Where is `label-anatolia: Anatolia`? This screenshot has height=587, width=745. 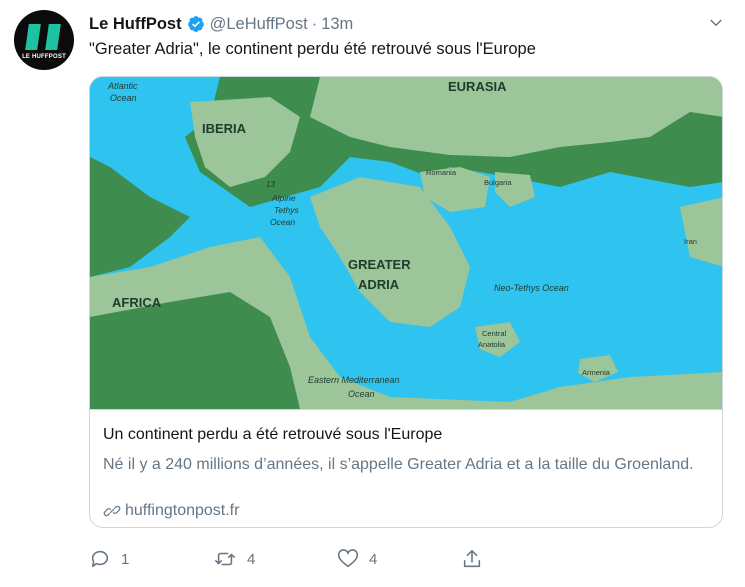 label-anatolia: Anatolia is located at coordinates (492, 344).